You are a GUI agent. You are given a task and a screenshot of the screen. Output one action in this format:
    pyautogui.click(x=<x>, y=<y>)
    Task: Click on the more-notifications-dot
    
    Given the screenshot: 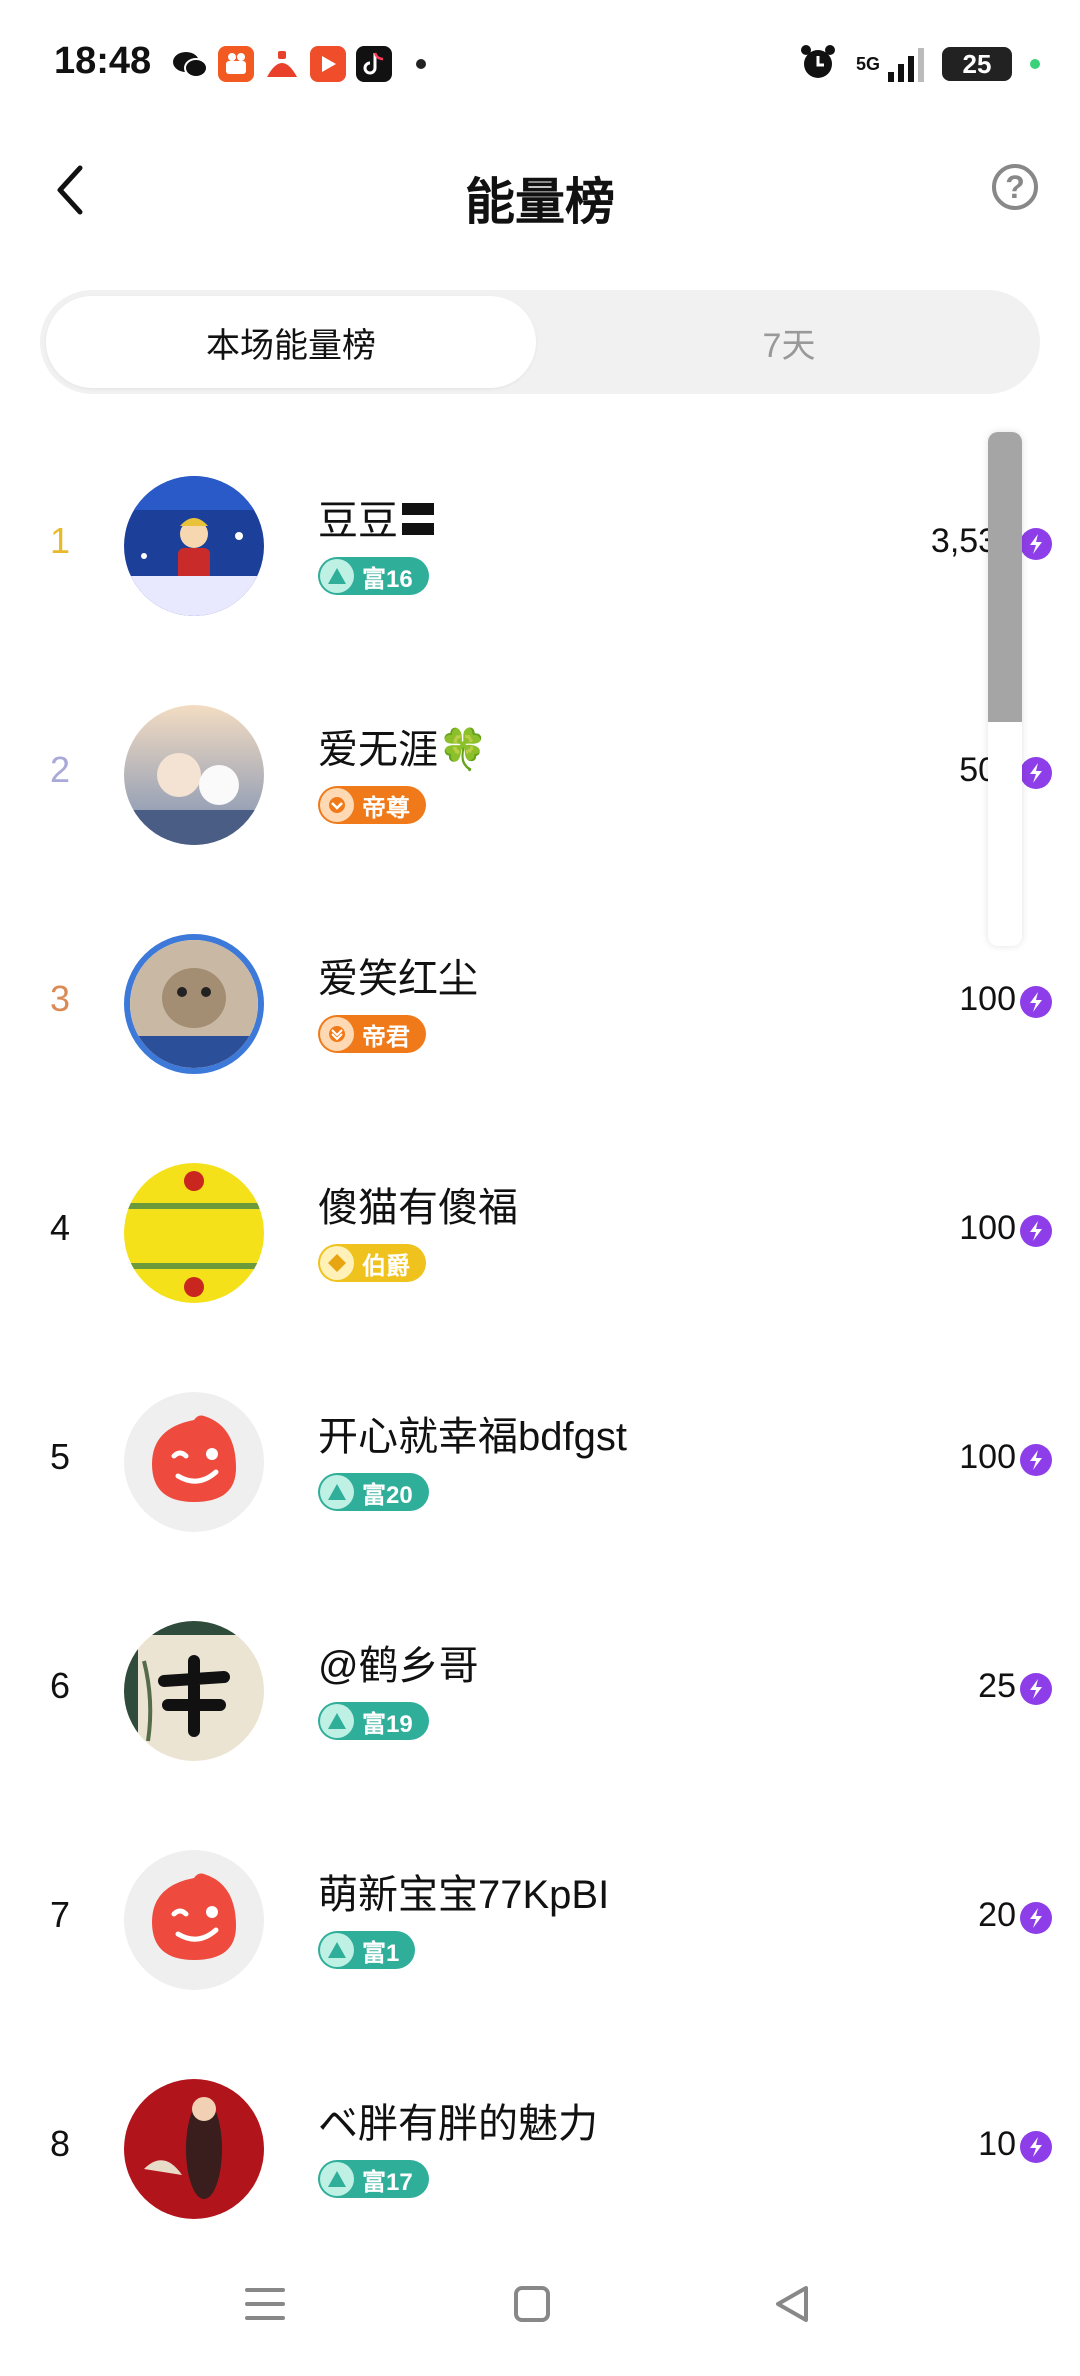 What is the action you would take?
    pyautogui.click(x=421, y=64)
    